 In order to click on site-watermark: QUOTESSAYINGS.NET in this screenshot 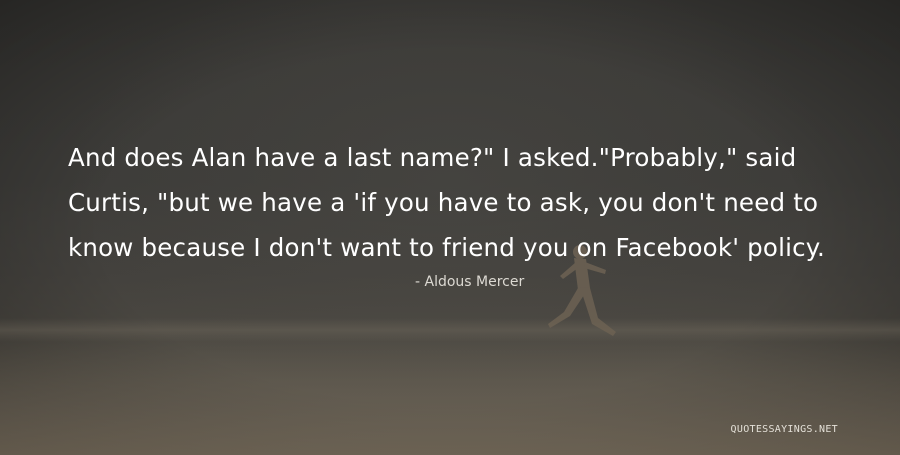, I will do `click(784, 429)`.